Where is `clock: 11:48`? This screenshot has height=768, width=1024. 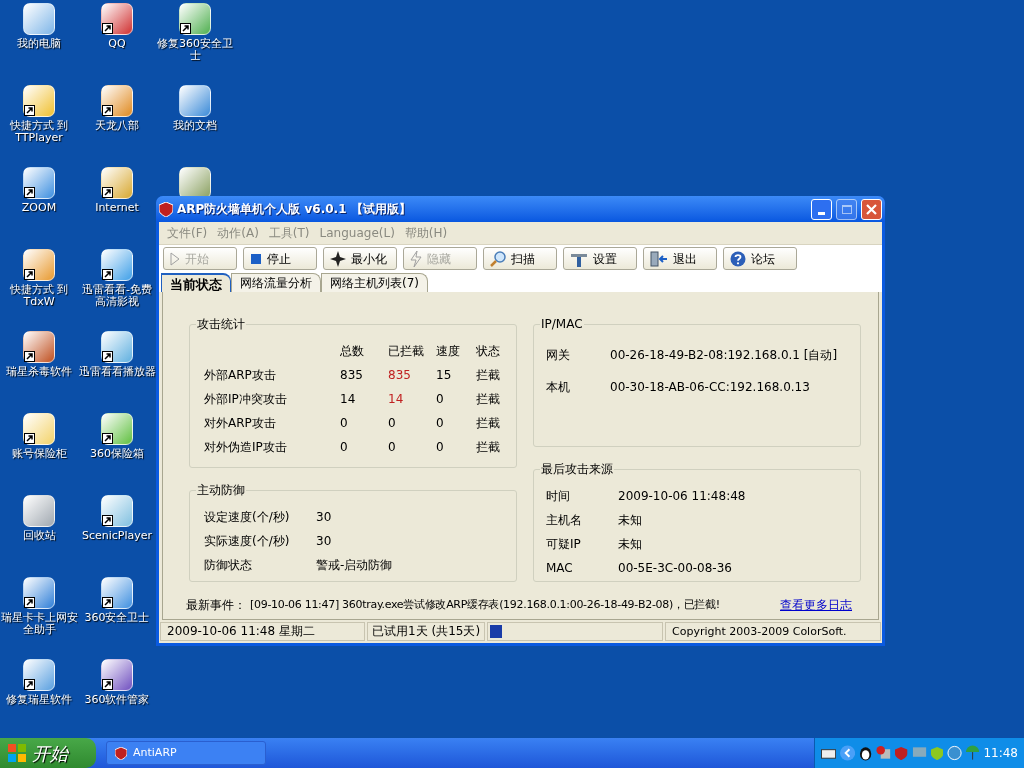
clock: 11:48 is located at coordinates (1000, 753).